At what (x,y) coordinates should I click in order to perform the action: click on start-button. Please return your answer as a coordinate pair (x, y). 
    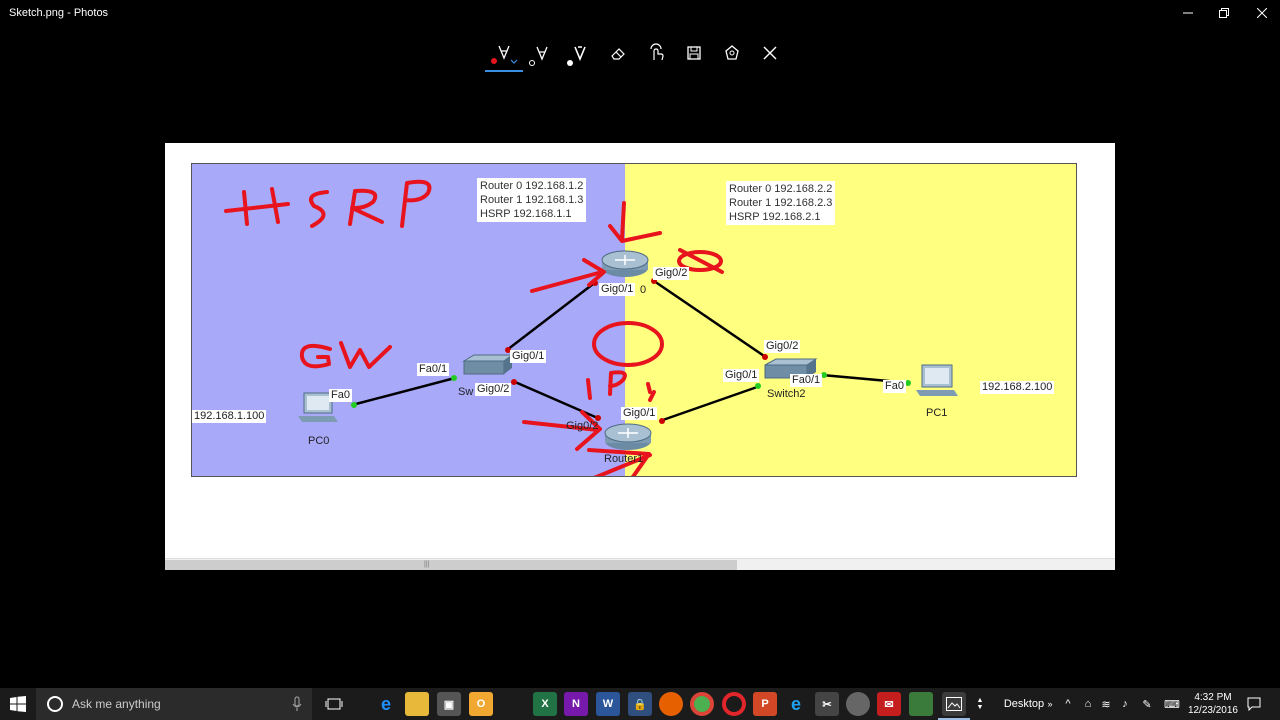
    Looking at the image, I should click on (18, 704).